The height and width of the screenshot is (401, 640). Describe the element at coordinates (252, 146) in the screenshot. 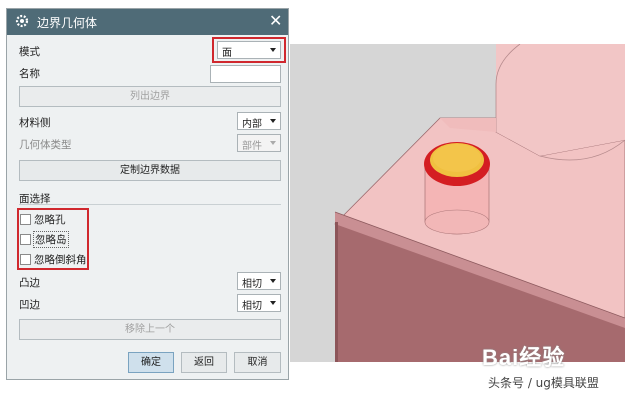

I see `geometry-type-value: 部件` at that location.